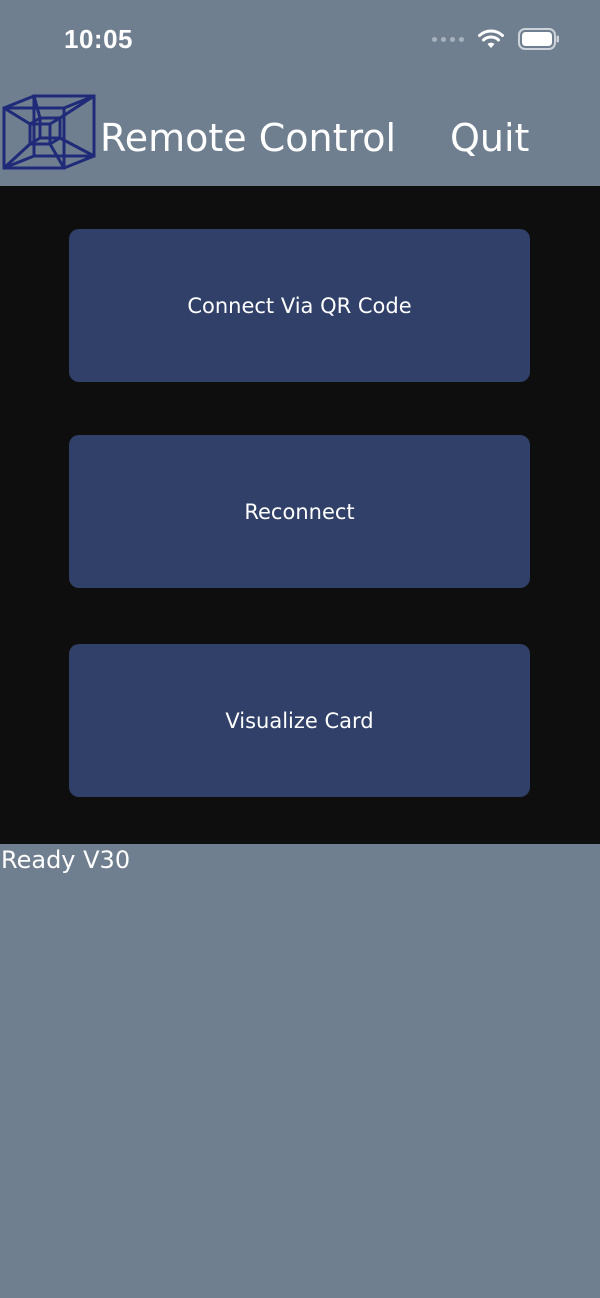 This screenshot has height=1298, width=600. What do you see at coordinates (491, 38) in the screenshot?
I see `wifi-icon` at bounding box center [491, 38].